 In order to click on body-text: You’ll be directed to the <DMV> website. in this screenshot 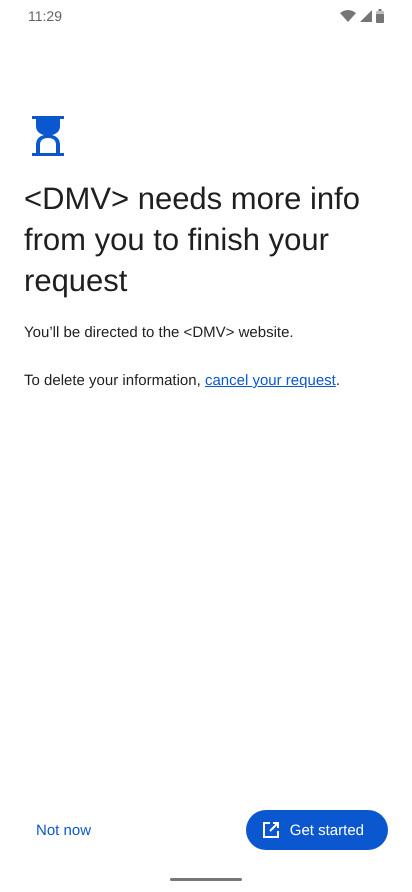, I will do `click(159, 333)`.